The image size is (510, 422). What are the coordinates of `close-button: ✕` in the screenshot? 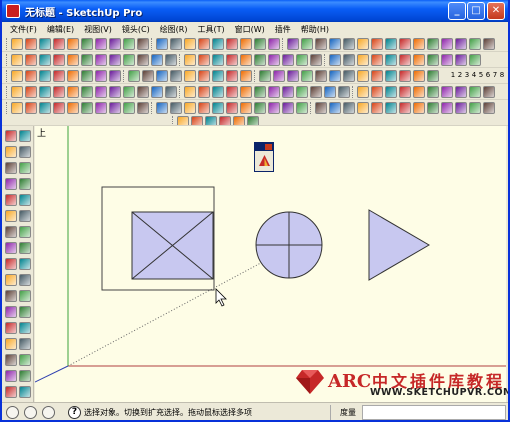 It's located at (496, 11).